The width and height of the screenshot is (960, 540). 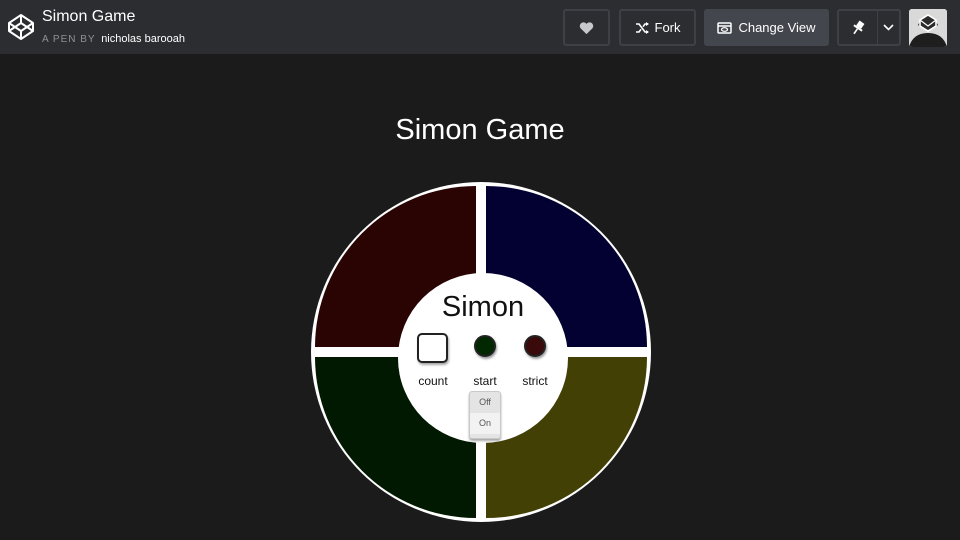 I want to click on avatar, so click(x=928, y=28).